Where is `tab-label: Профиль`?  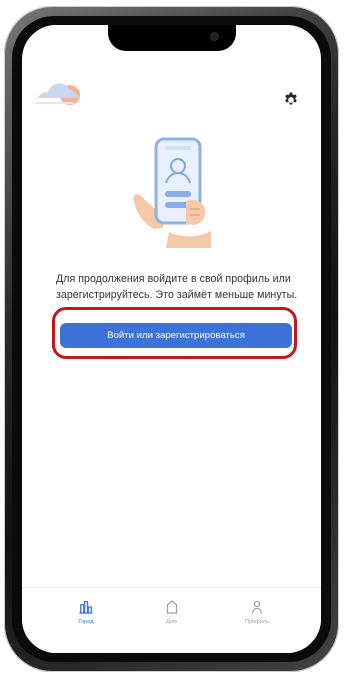 tab-label: Профиль is located at coordinates (257, 622).